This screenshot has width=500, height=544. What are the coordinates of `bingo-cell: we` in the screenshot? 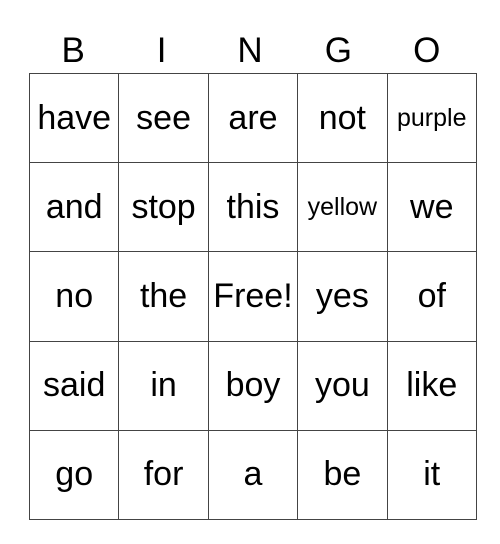 It's located at (431, 207).